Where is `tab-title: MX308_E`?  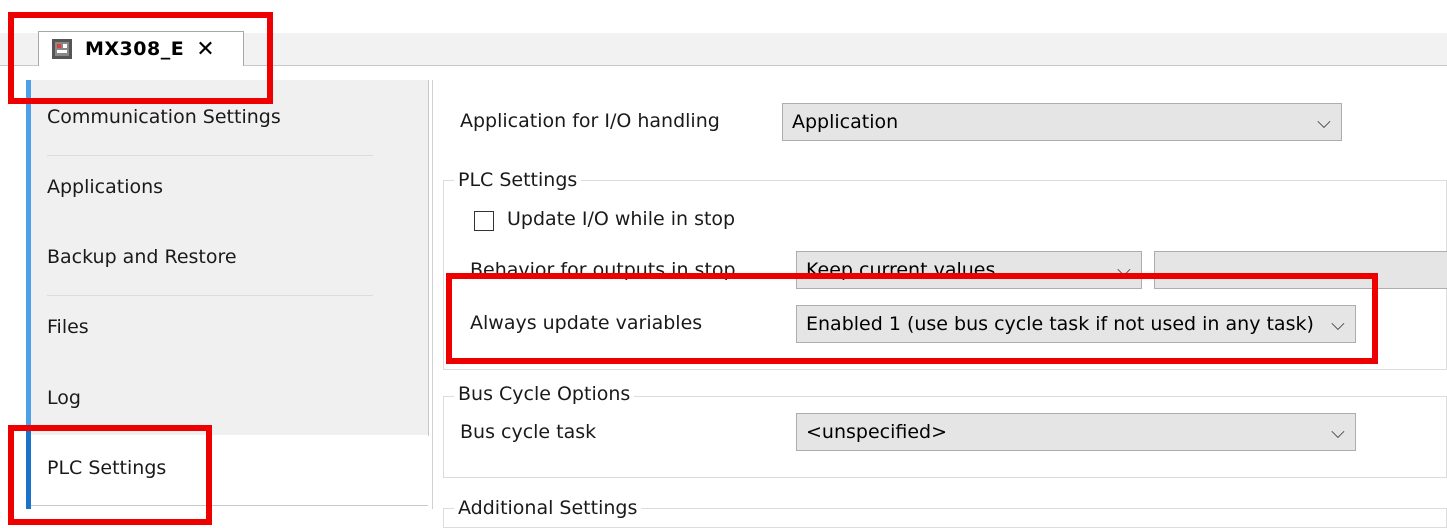 tab-title: MX308_E is located at coordinates (135, 49).